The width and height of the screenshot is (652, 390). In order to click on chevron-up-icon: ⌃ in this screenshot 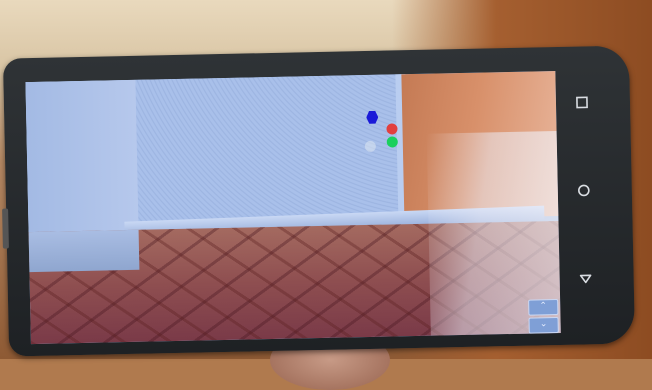, I will do `click(543, 306)`.